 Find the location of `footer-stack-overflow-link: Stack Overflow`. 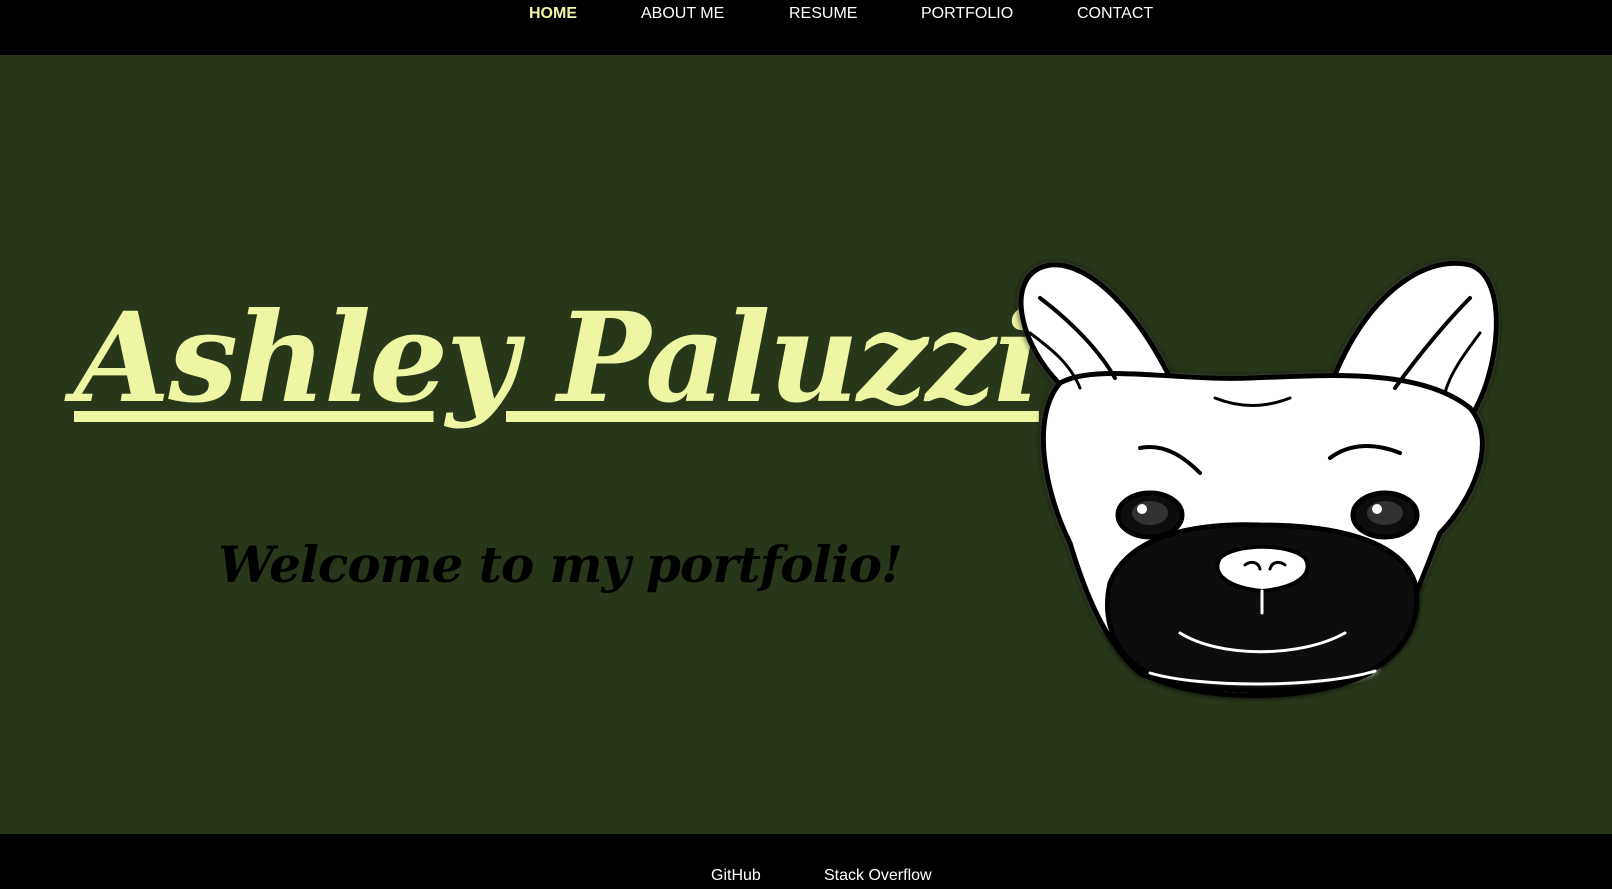

footer-stack-overflow-link: Stack Overflow is located at coordinates (878, 876).